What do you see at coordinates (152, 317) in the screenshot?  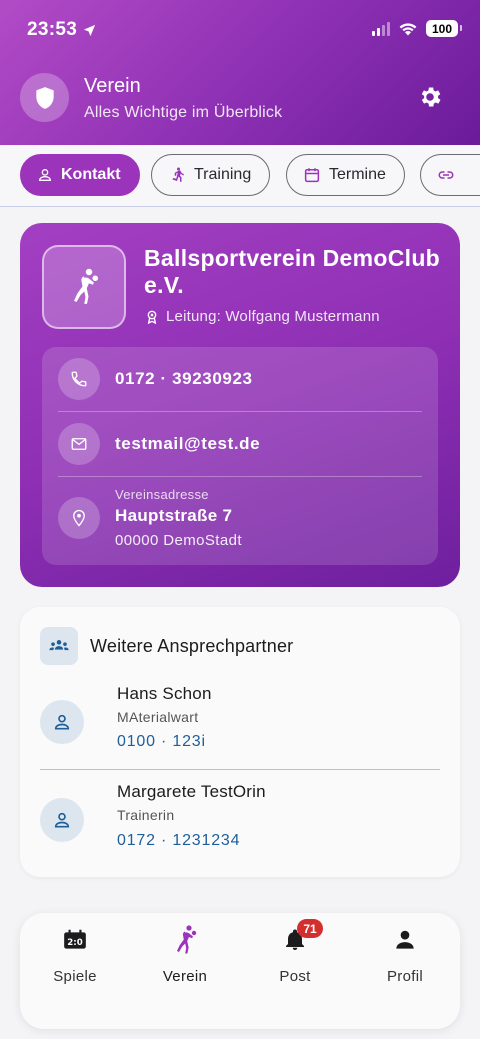 I see `award-badge-icon` at bounding box center [152, 317].